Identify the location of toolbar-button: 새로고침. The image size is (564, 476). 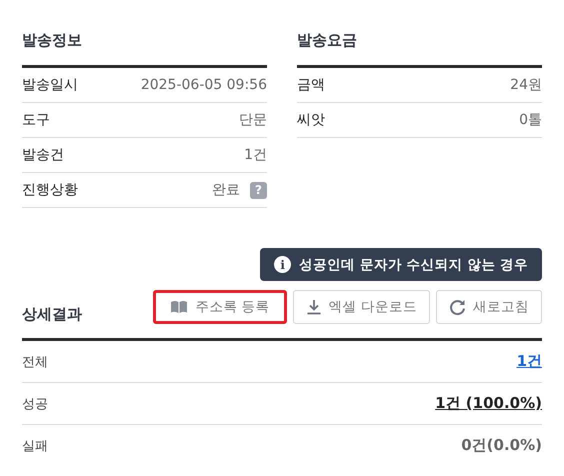
(489, 307).